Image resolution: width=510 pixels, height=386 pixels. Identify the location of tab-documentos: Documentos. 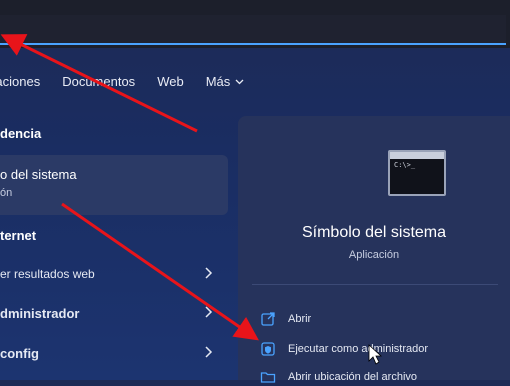
(98, 81).